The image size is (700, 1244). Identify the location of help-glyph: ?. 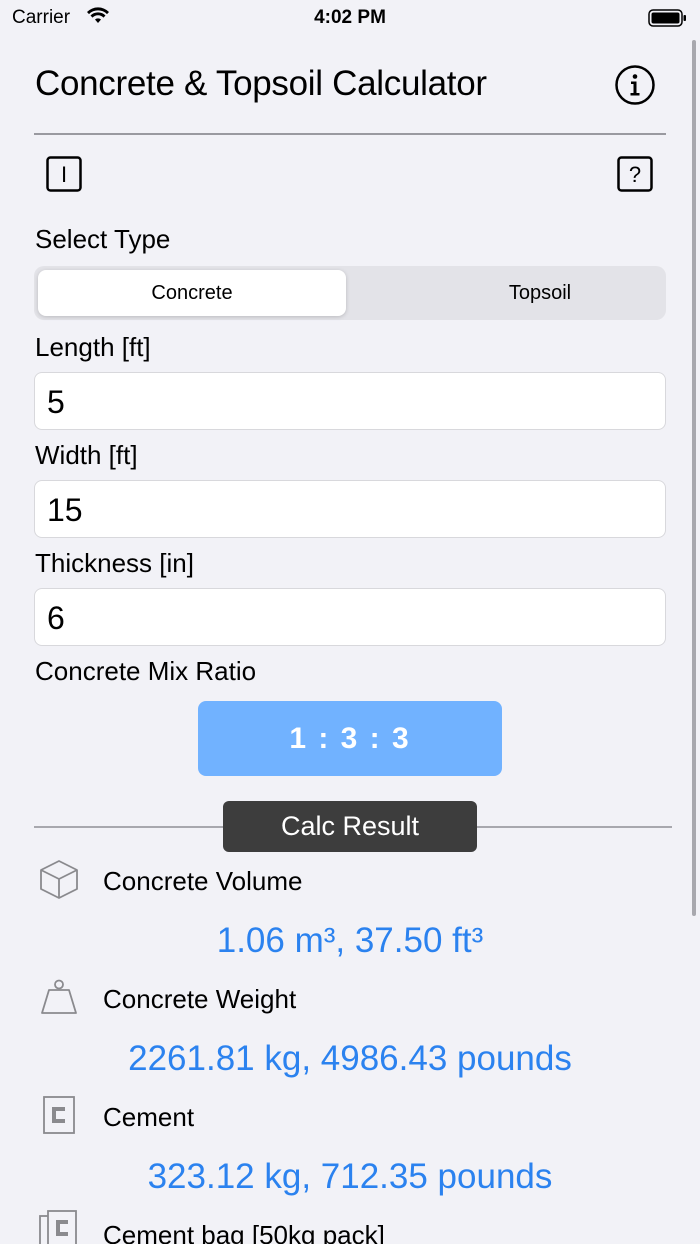
(635, 174).